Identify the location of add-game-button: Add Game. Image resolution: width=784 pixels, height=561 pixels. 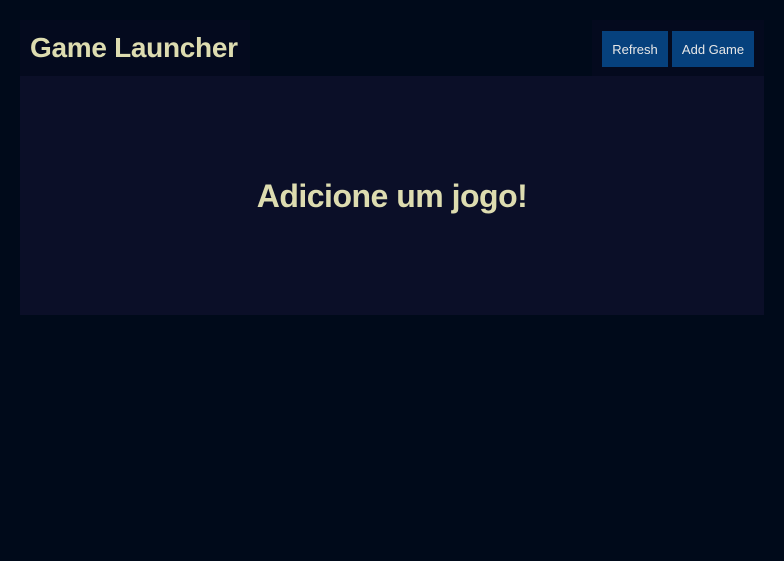
(713, 49).